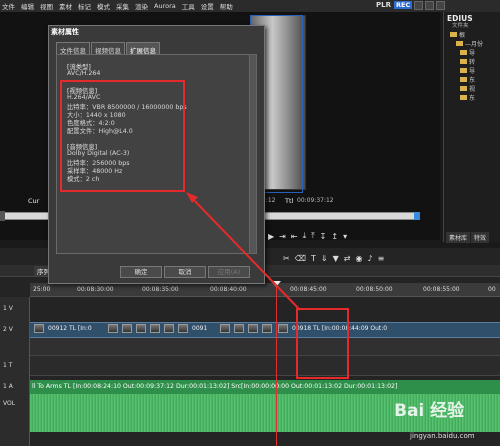  I want to click on watermark-url: jingyan.baidu.com, so click(442, 436).